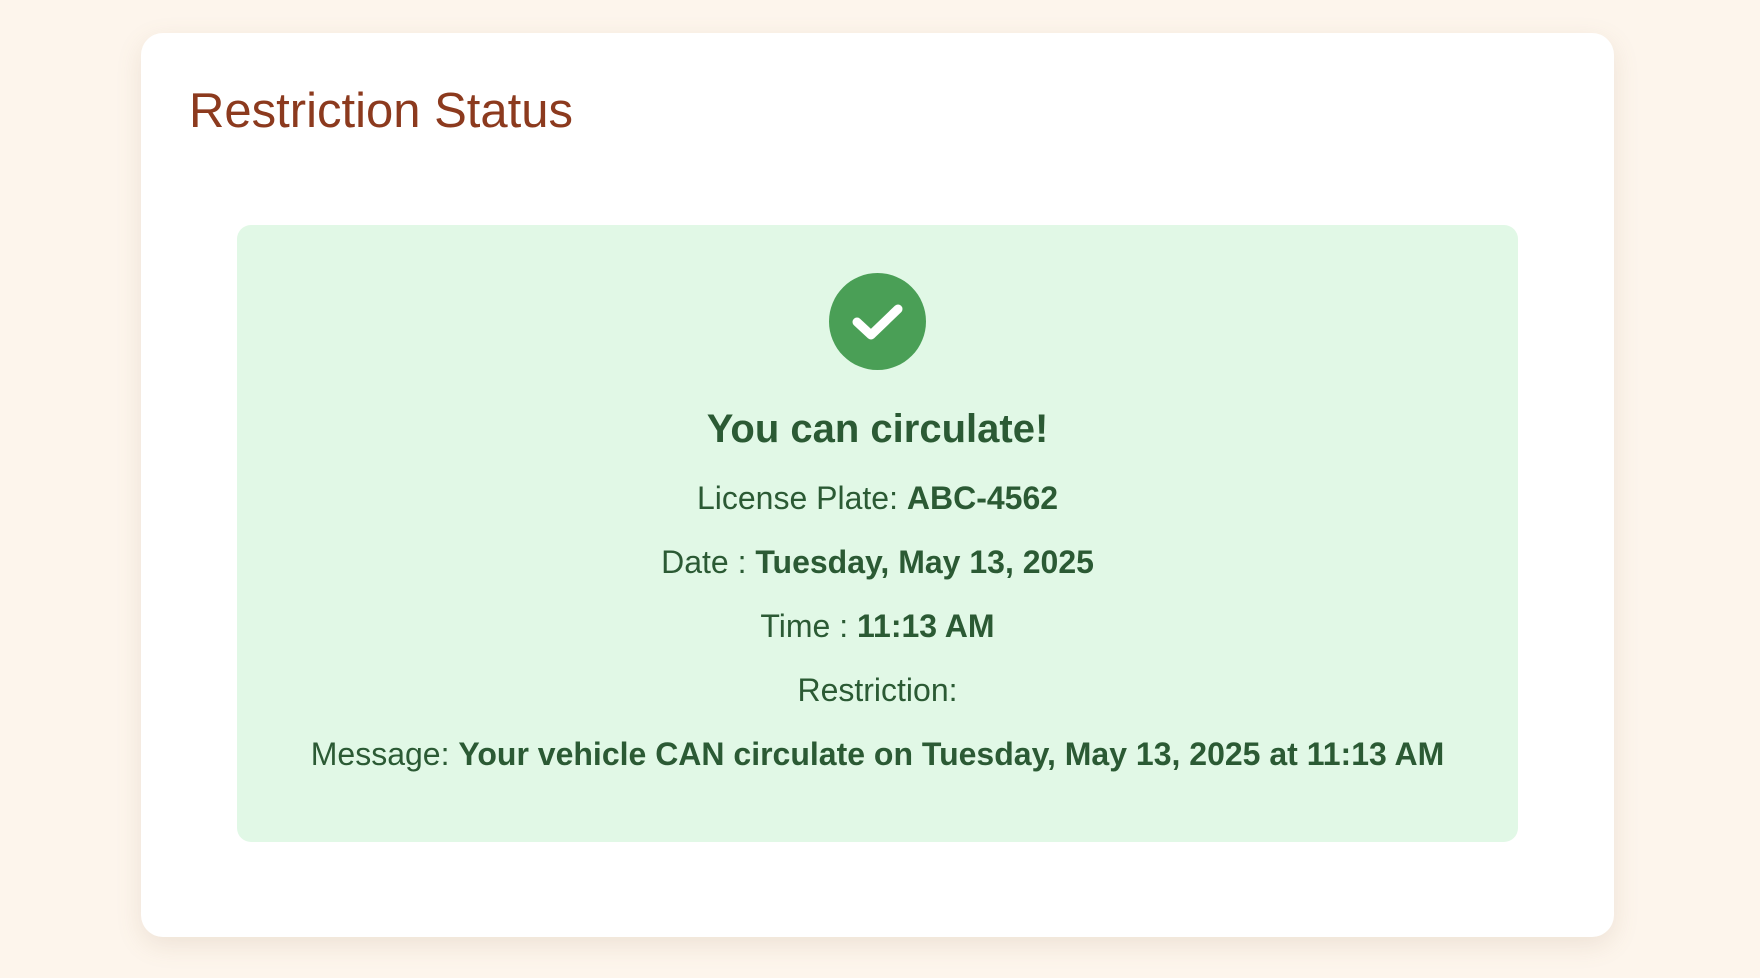  I want to click on license-plate-value: ABC-4562, so click(982, 498).